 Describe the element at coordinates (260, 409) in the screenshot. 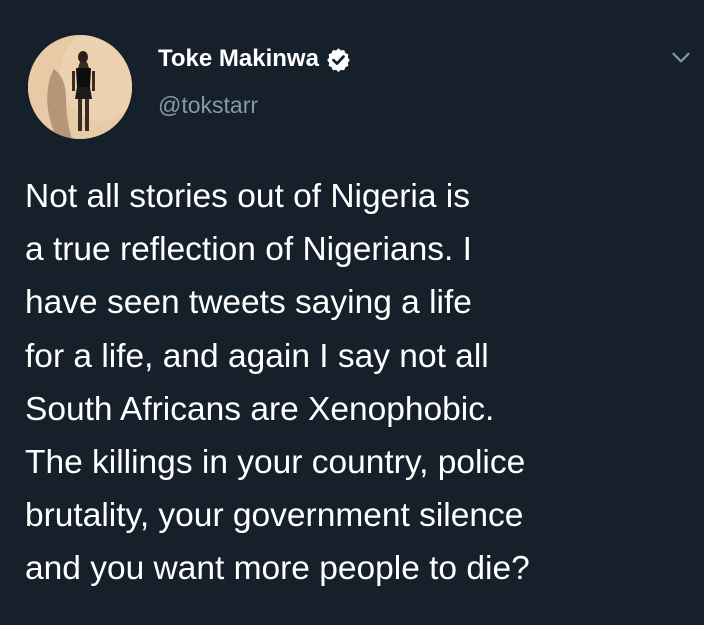

I see `tweet-text-line: South Africans are Xenophobic.` at that location.